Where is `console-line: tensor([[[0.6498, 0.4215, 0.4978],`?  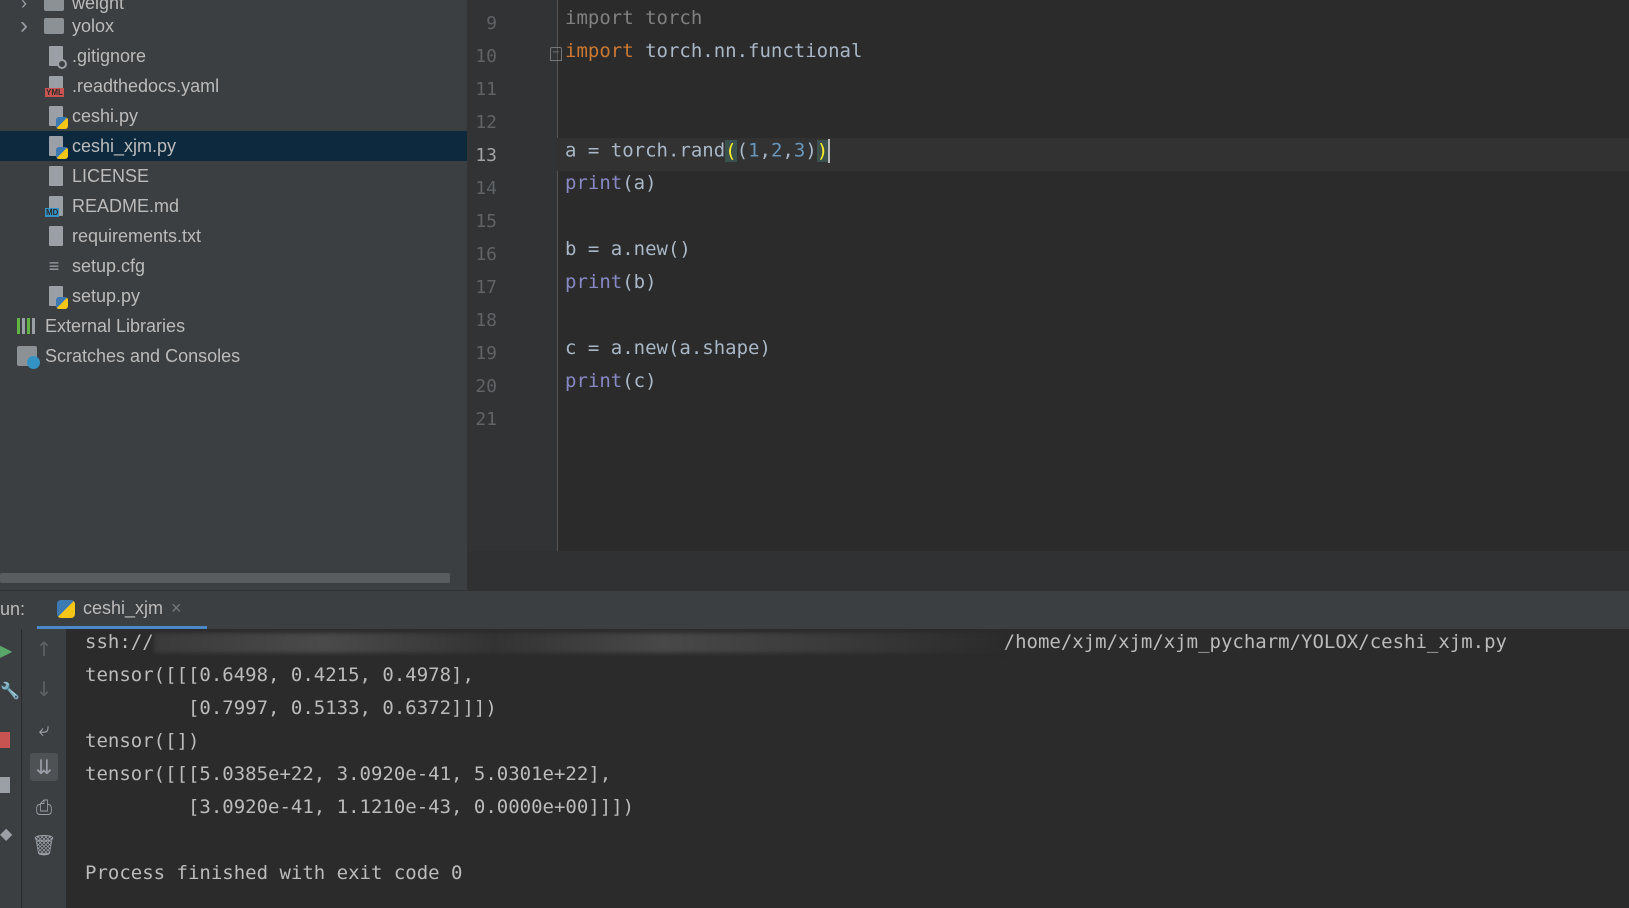
console-line: tensor([[[0.6498, 0.4215, 0.4978], is located at coordinates (279, 675).